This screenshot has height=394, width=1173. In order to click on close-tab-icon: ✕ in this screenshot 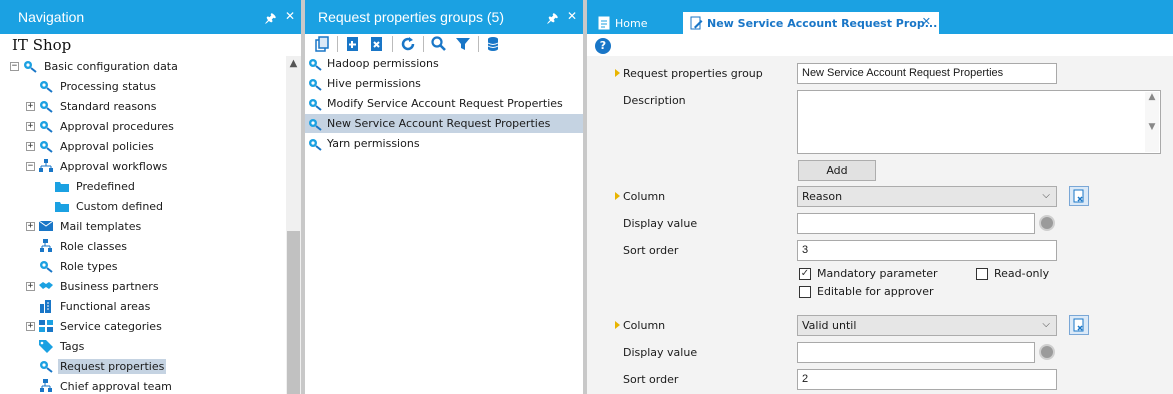, I will do `click(926, 21)`.